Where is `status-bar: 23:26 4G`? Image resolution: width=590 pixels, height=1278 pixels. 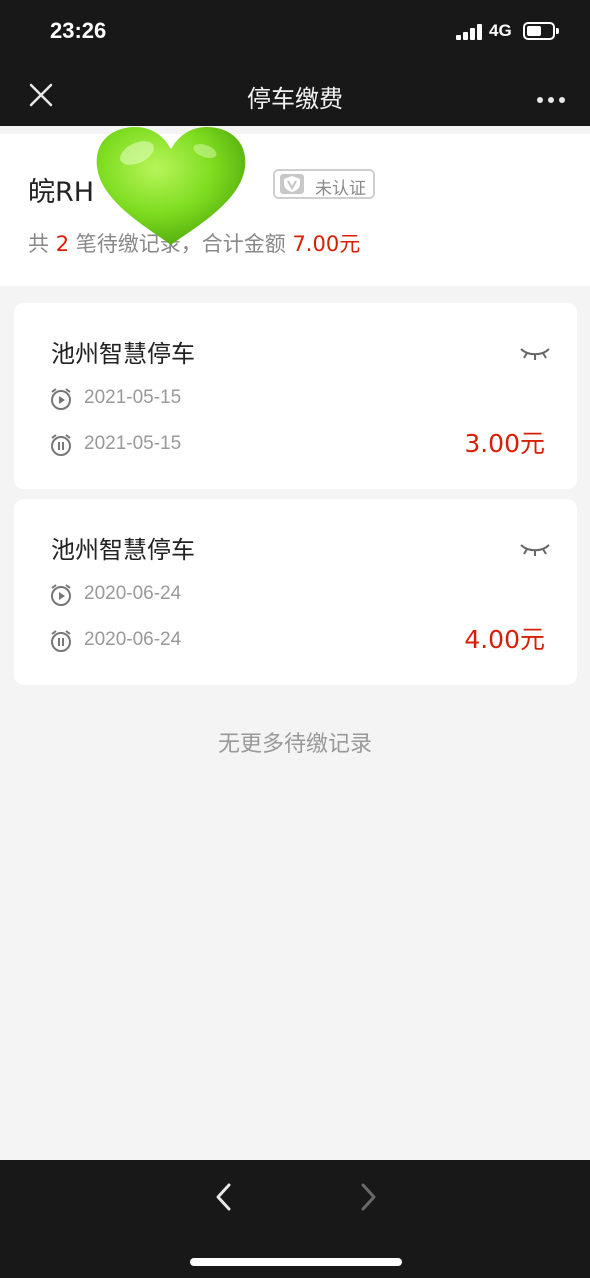
status-bar: 23:26 4G is located at coordinates (295, 32).